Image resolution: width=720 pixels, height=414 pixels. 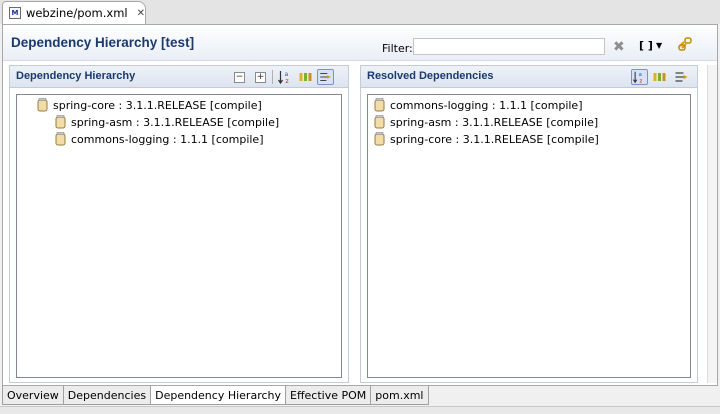 What do you see at coordinates (360, 410) in the screenshot?
I see `status-strip` at bounding box center [360, 410].